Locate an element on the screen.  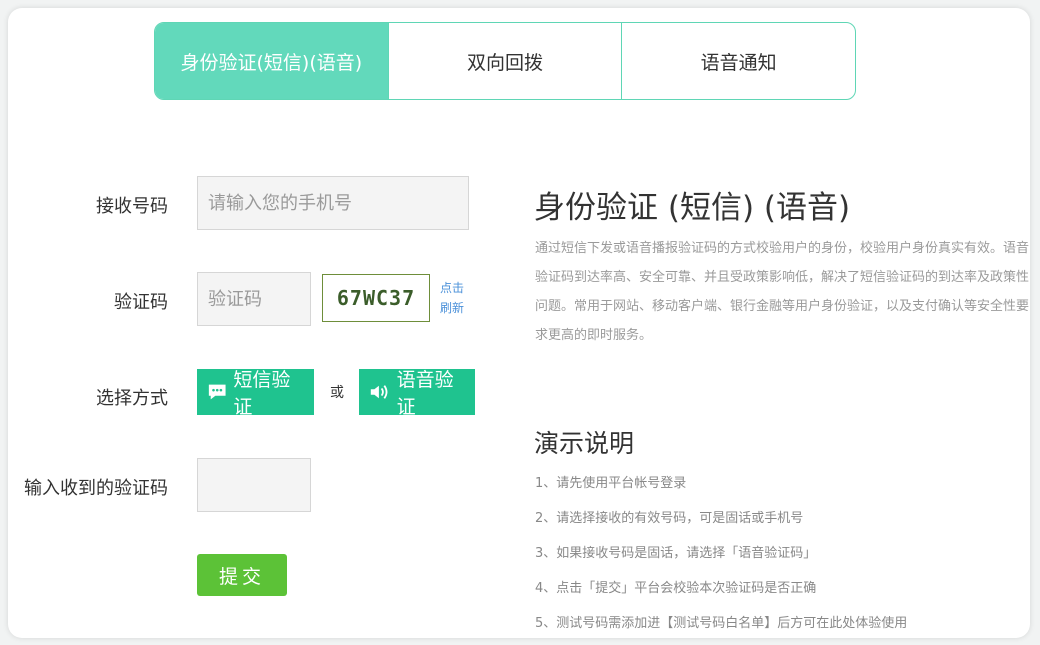
phone-input is located at coordinates (333, 203).